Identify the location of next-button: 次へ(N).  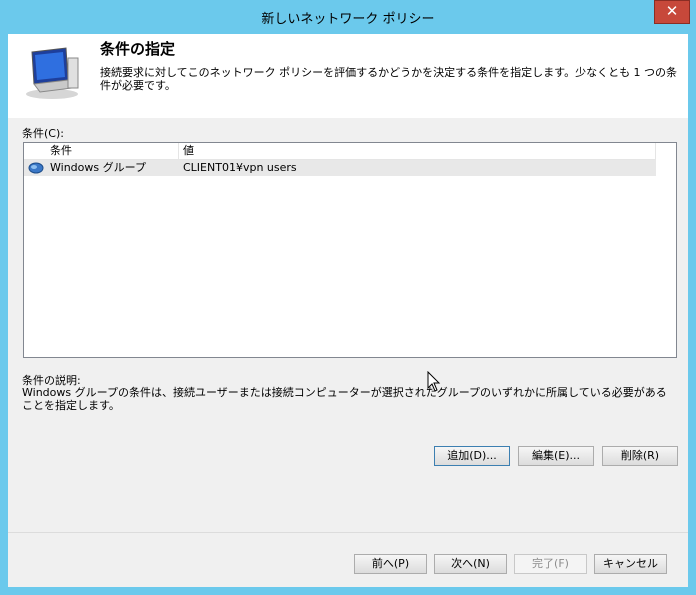
(470, 564).